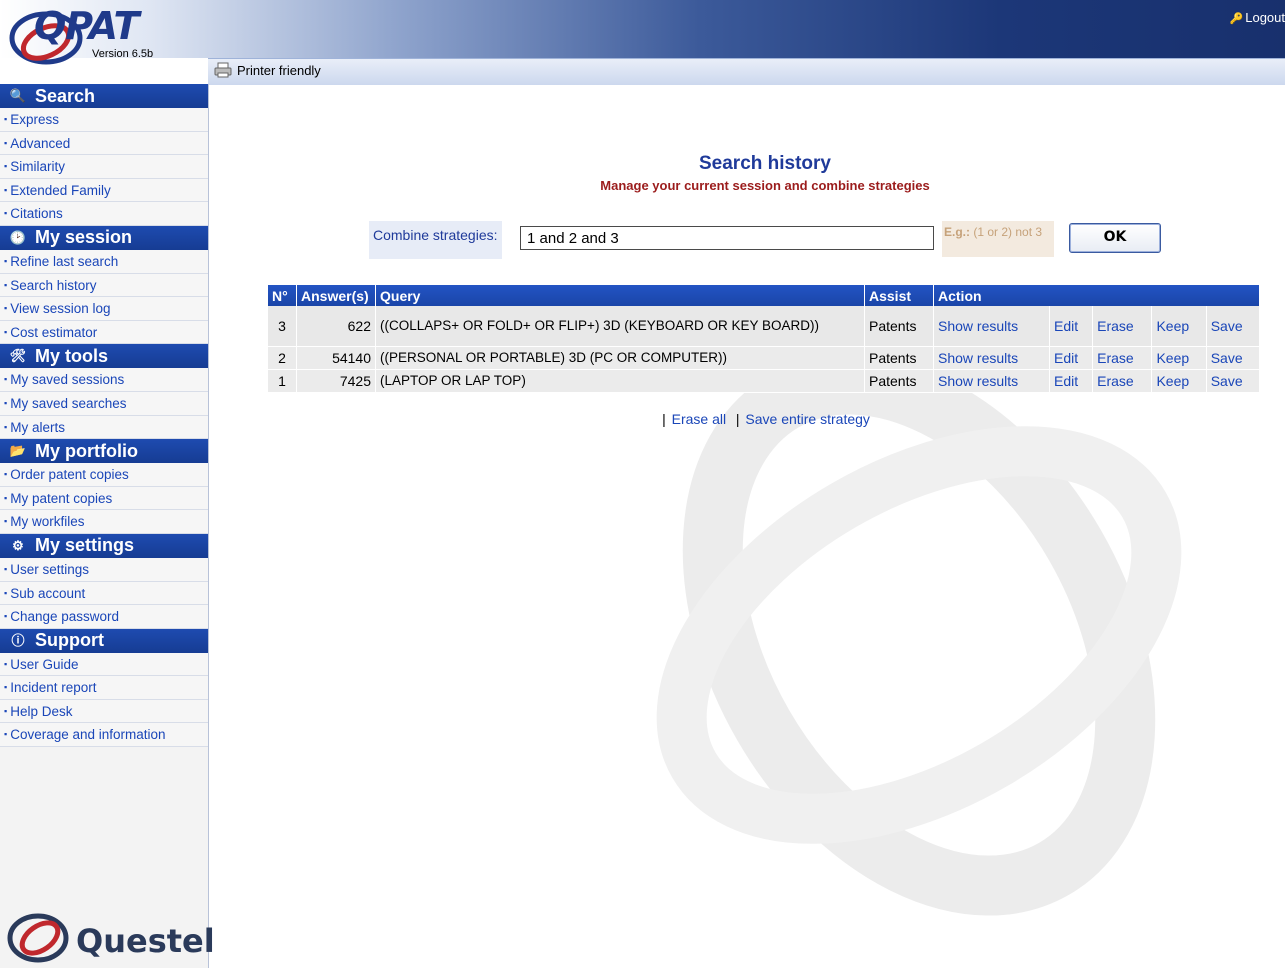  I want to click on sidebar-section-my-settings: ⚙ My settings, so click(104, 545).